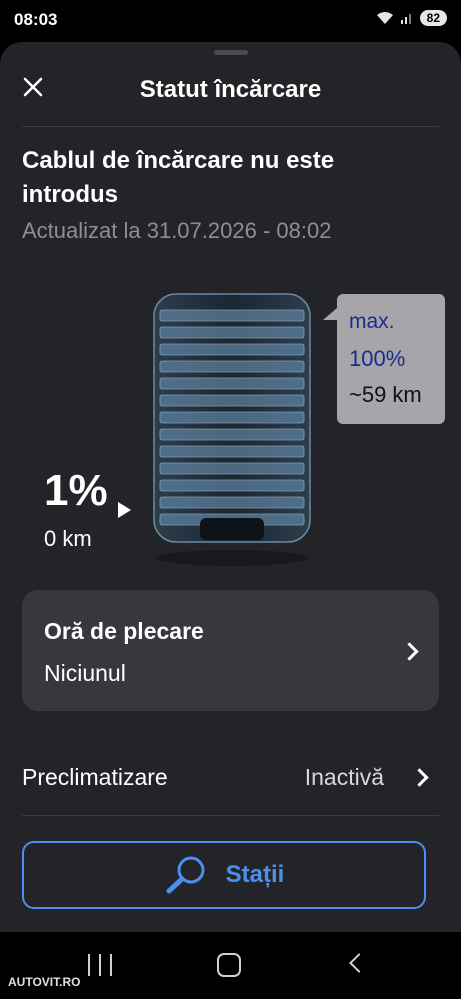 This screenshot has height=999, width=461. I want to click on current-charge-percent: 1%, so click(76, 490).